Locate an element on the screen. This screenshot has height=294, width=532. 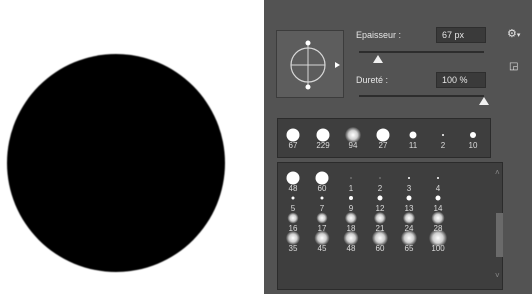
brush-size-label: 27 is located at coordinates (383, 145).